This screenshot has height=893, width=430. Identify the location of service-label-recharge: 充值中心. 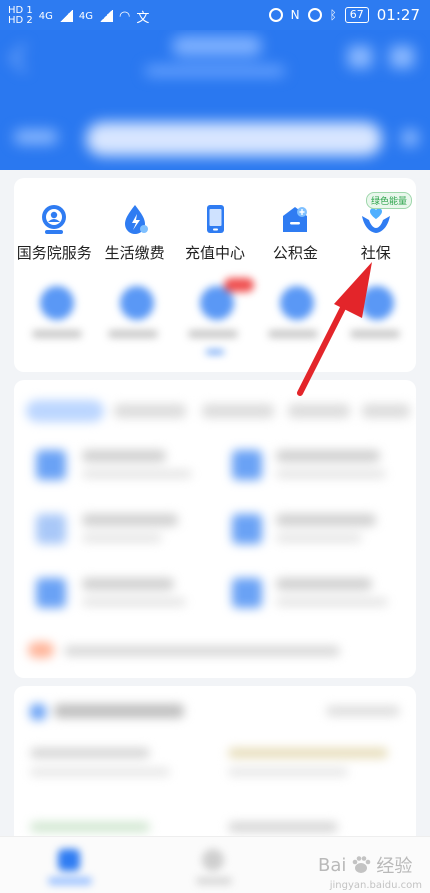
(214, 253).